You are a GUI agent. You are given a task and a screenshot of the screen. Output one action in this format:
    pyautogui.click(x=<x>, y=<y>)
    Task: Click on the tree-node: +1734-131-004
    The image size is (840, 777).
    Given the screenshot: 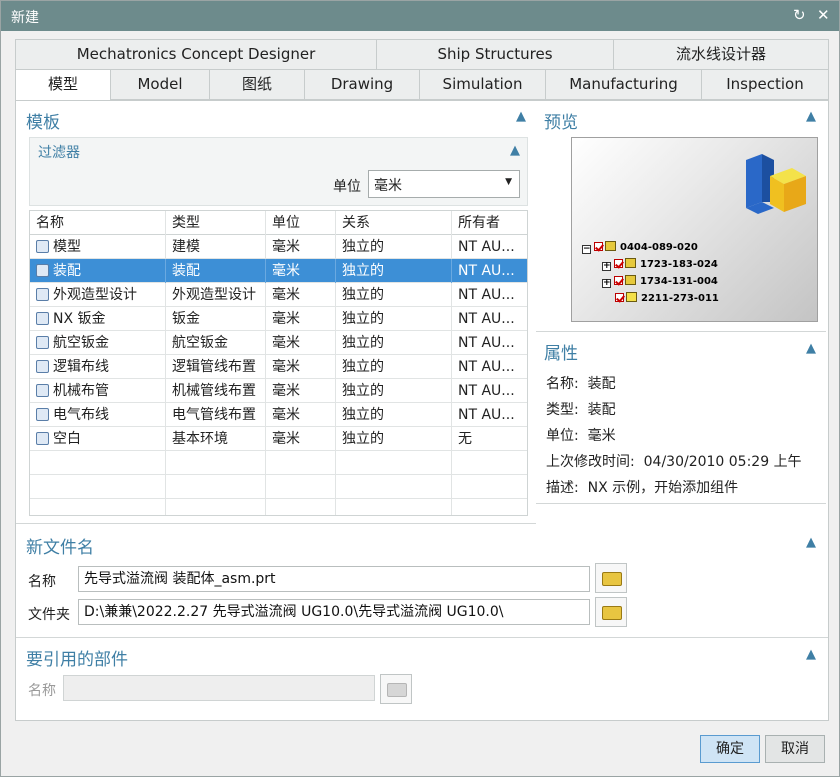 What is the action you would take?
    pyautogui.click(x=660, y=281)
    